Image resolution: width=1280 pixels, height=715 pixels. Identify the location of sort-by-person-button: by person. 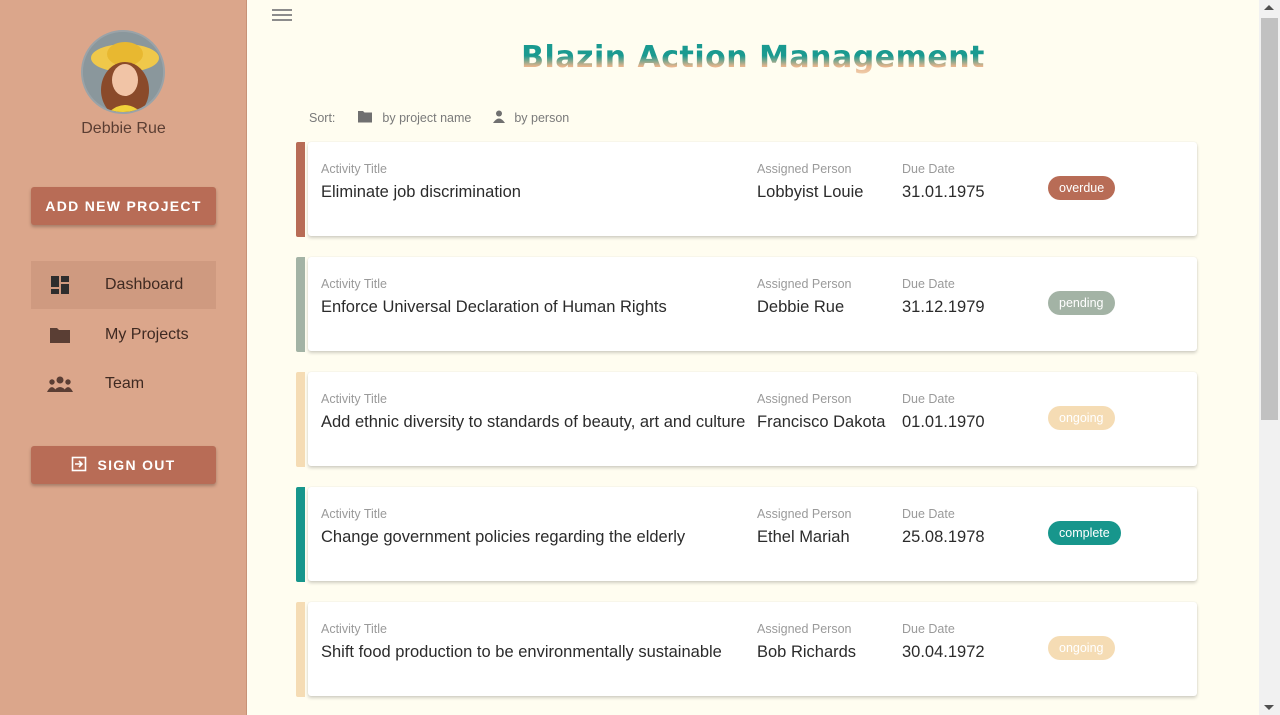
(531, 118).